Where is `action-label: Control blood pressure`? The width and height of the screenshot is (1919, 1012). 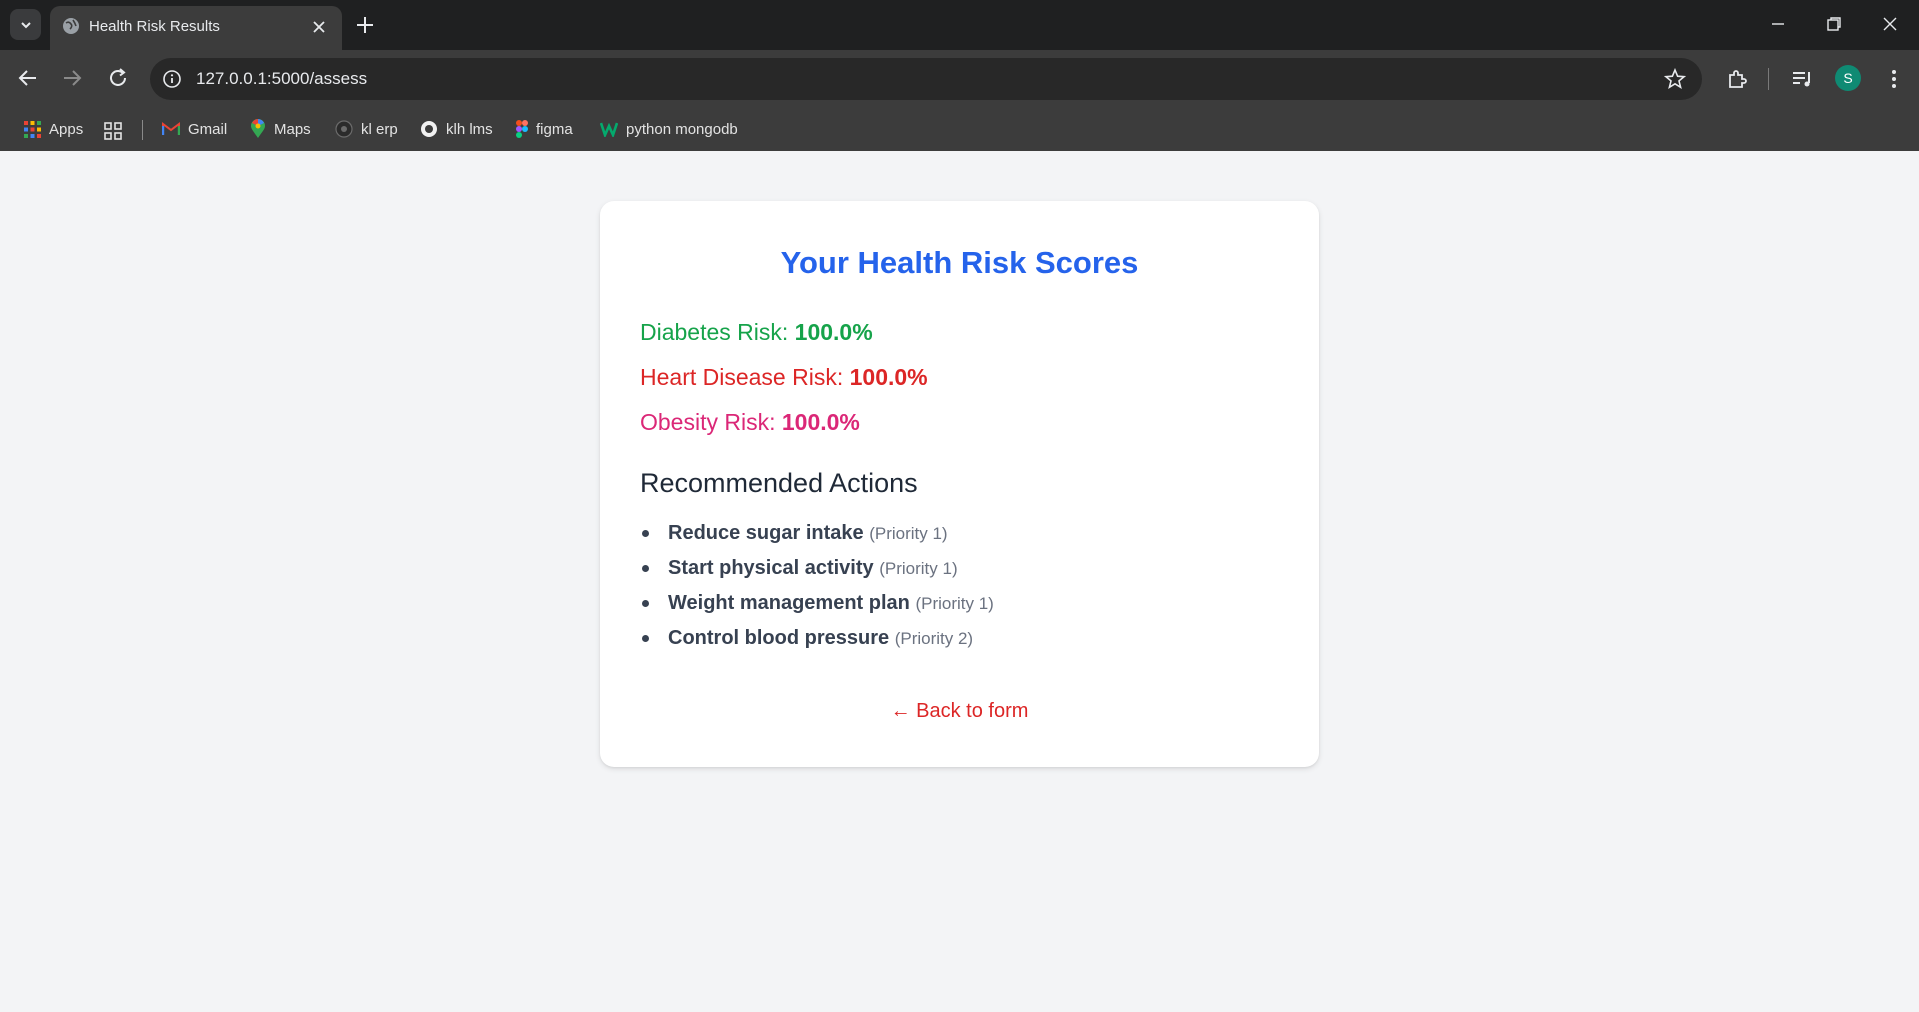 action-label: Control blood pressure is located at coordinates (779, 638).